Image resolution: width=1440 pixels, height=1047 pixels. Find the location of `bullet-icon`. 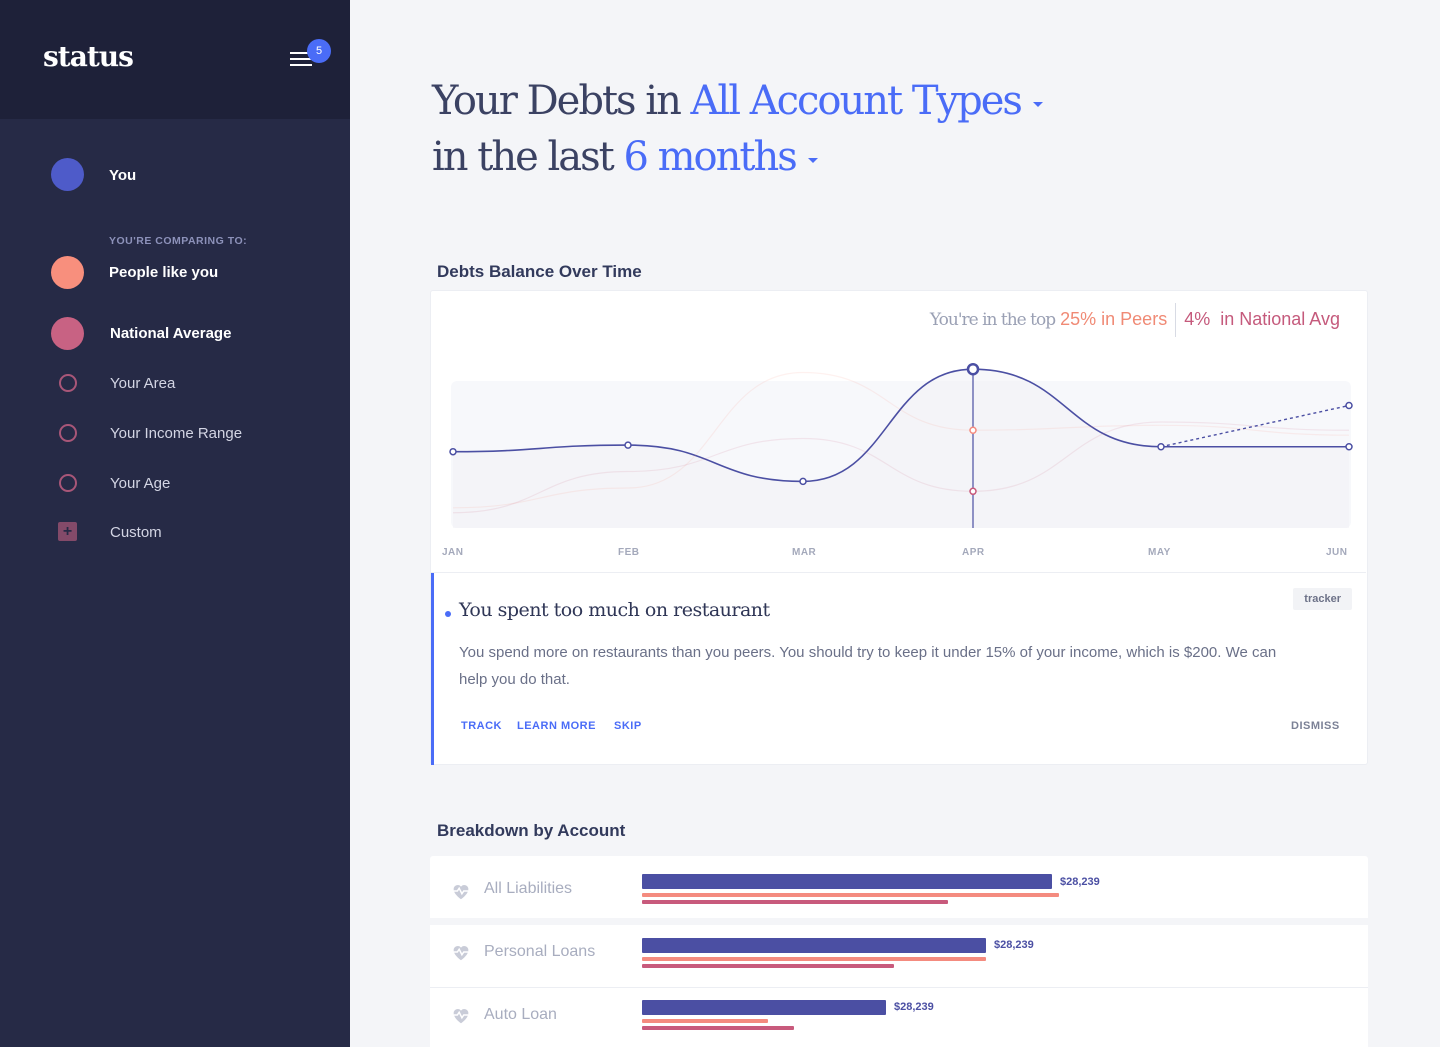

bullet-icon is located at coordinates (448, 614).